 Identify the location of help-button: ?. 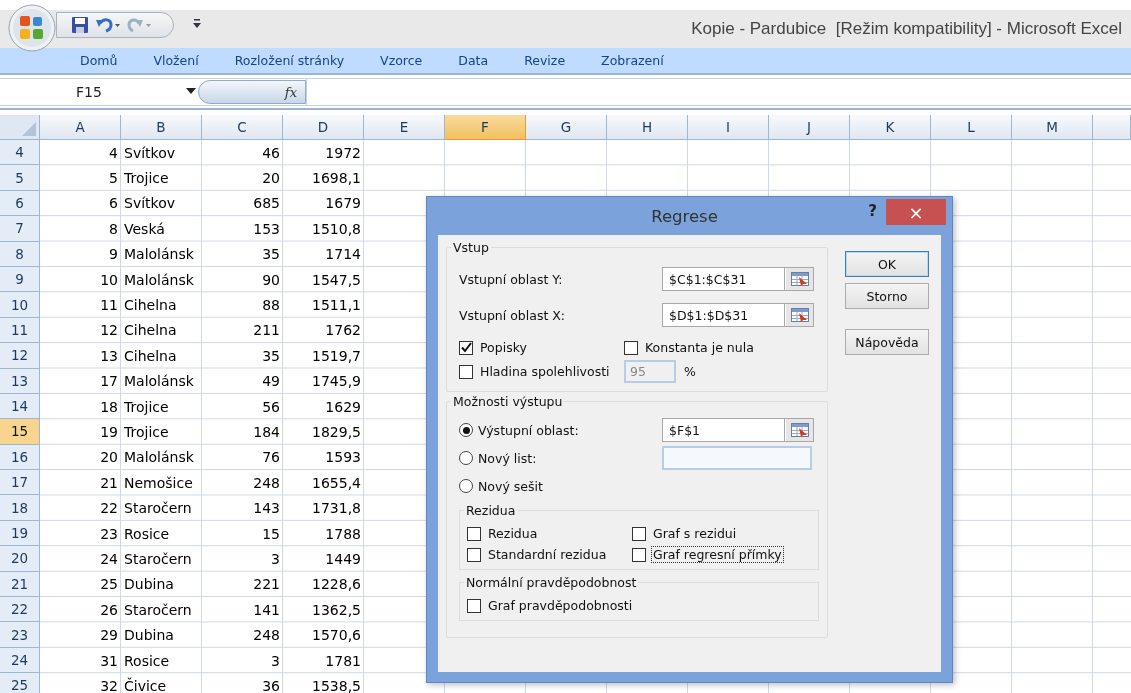
(872, 211).